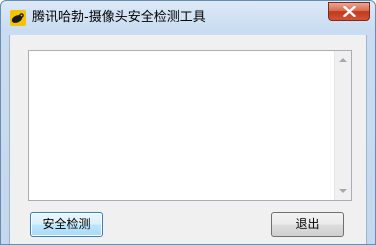 The height and width of the screenshot is (245, 376). Describe the element at coordinates (343, 60) in the screenshot. I see `scroll-up-arrow-icon` at that location.